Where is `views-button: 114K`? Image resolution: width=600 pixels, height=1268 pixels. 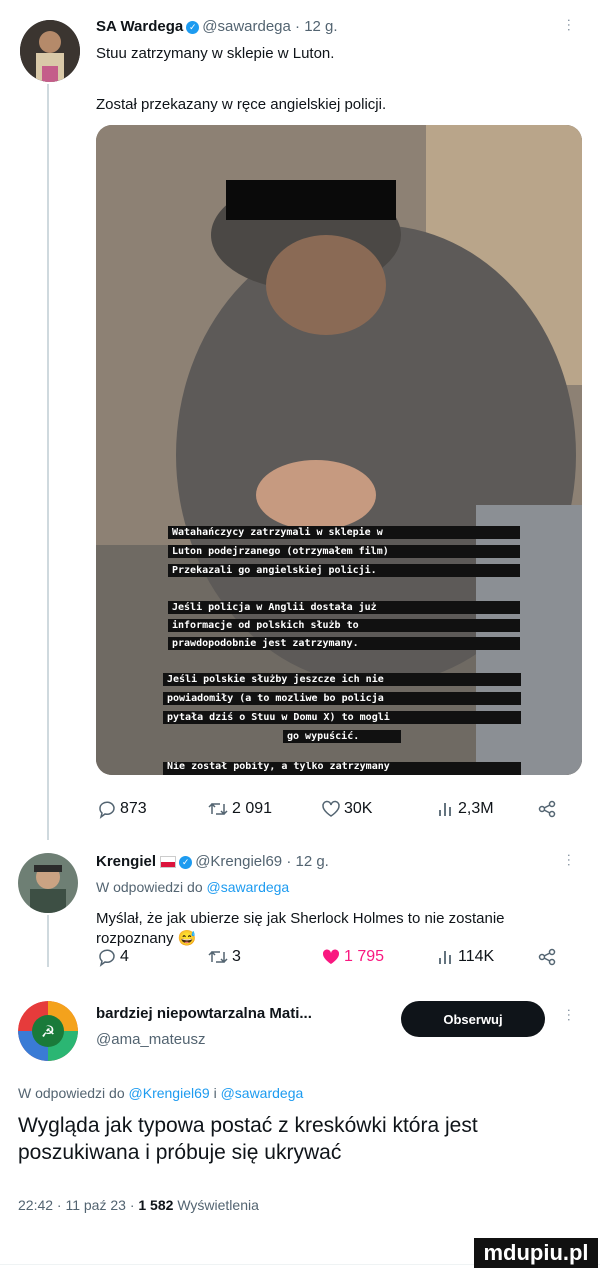 views-button: 114K is located at coordinates (465, 957).